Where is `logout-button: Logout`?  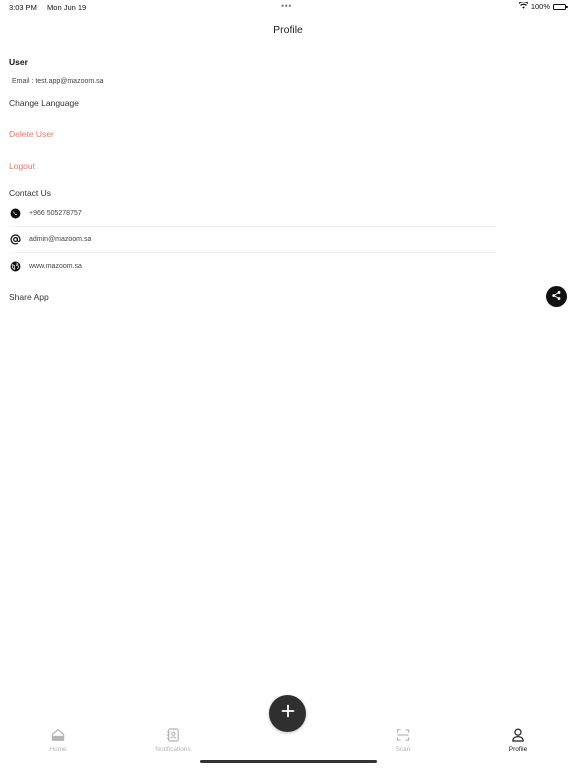
logout-button: Logout is located at coordinates (22, 166).